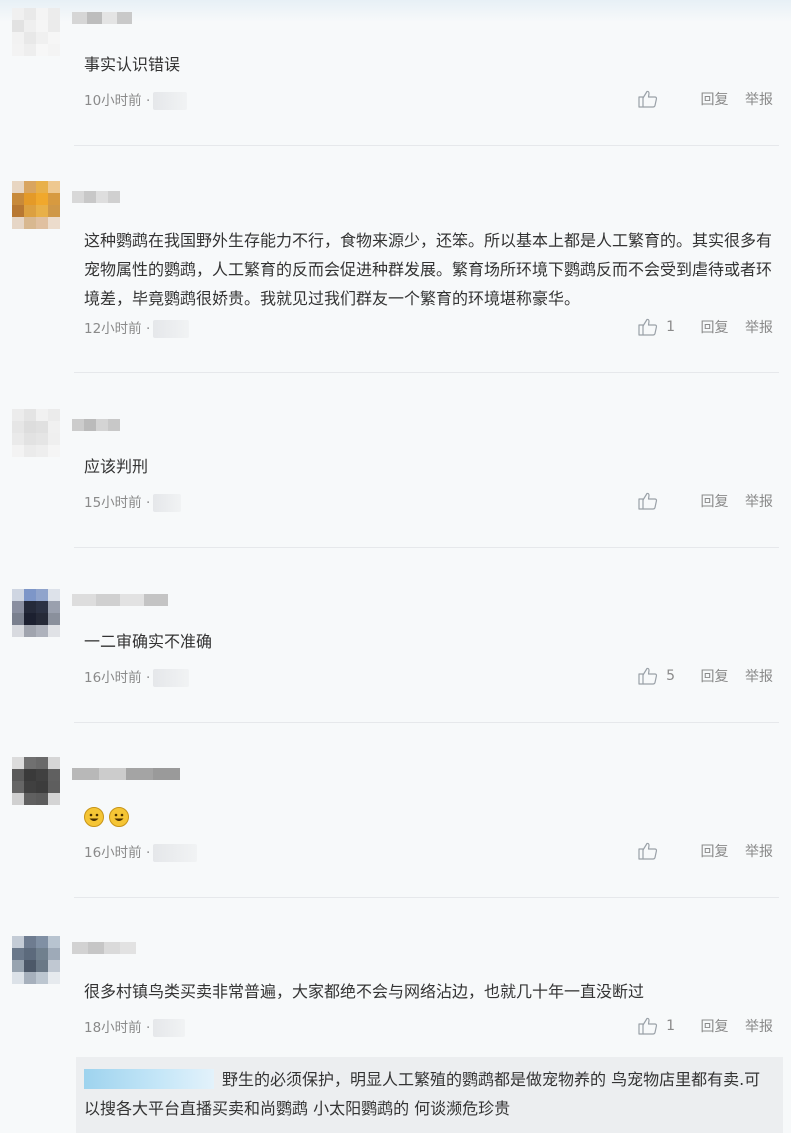  I want to click on comment-meta: 16小时前 ·, so click(137, 676).